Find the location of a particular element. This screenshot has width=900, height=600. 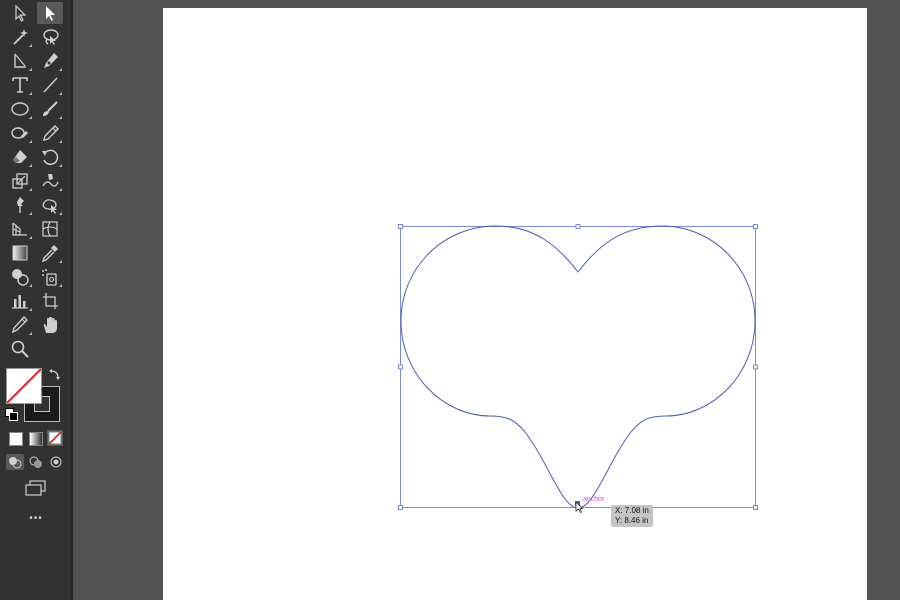

fill-none-swatch-icon is located at coordinates (24, 386).